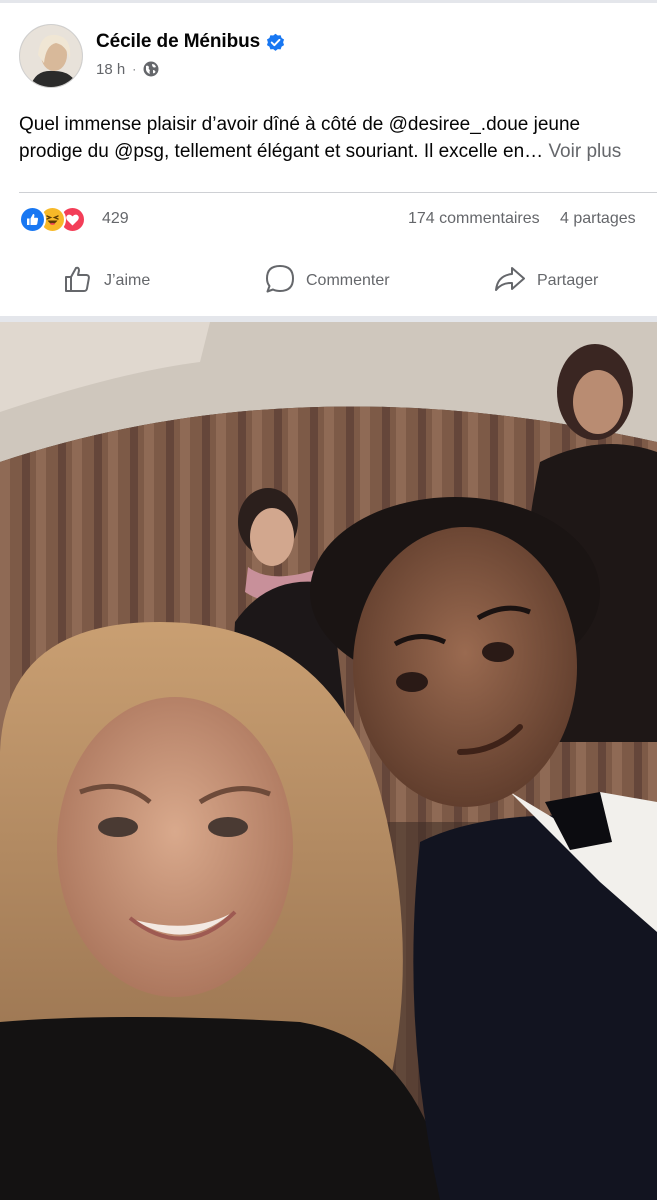  Describe the element at coordinates (115, 219) in the screenshot. I see `reaction-count: 429` at that location.